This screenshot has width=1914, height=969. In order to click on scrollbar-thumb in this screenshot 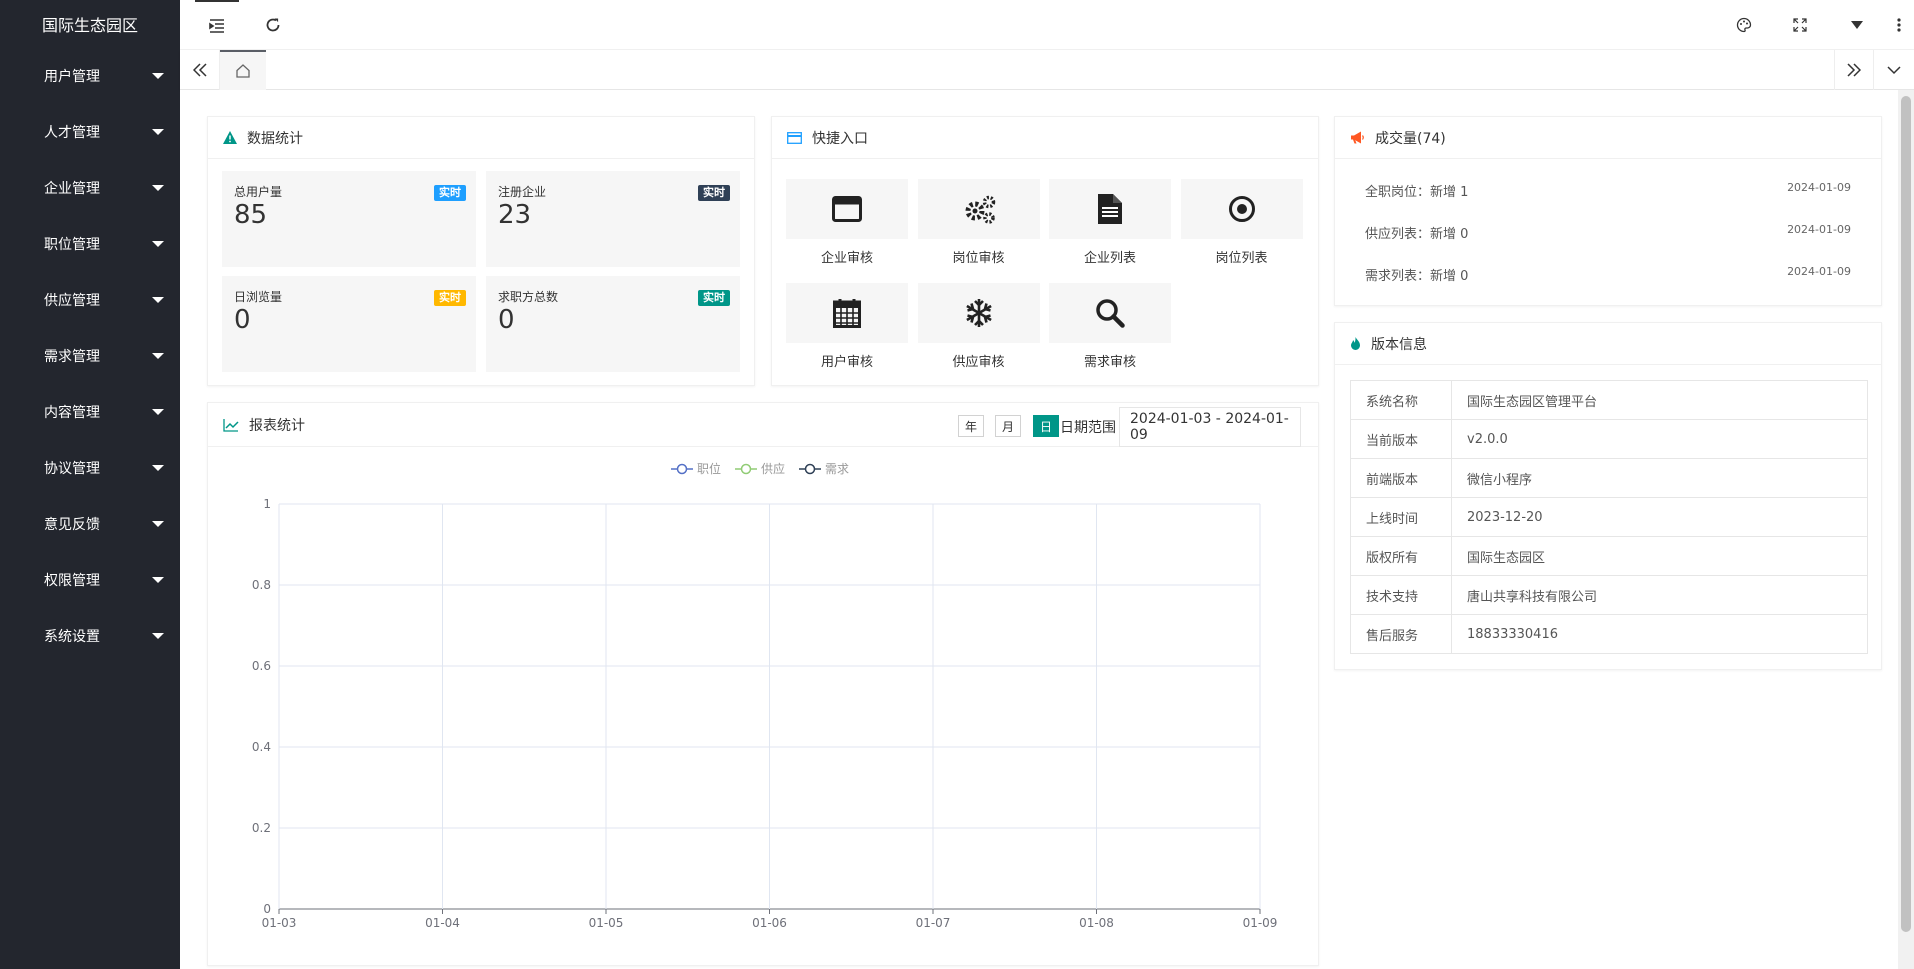, I will do `click(1906, 514)`.